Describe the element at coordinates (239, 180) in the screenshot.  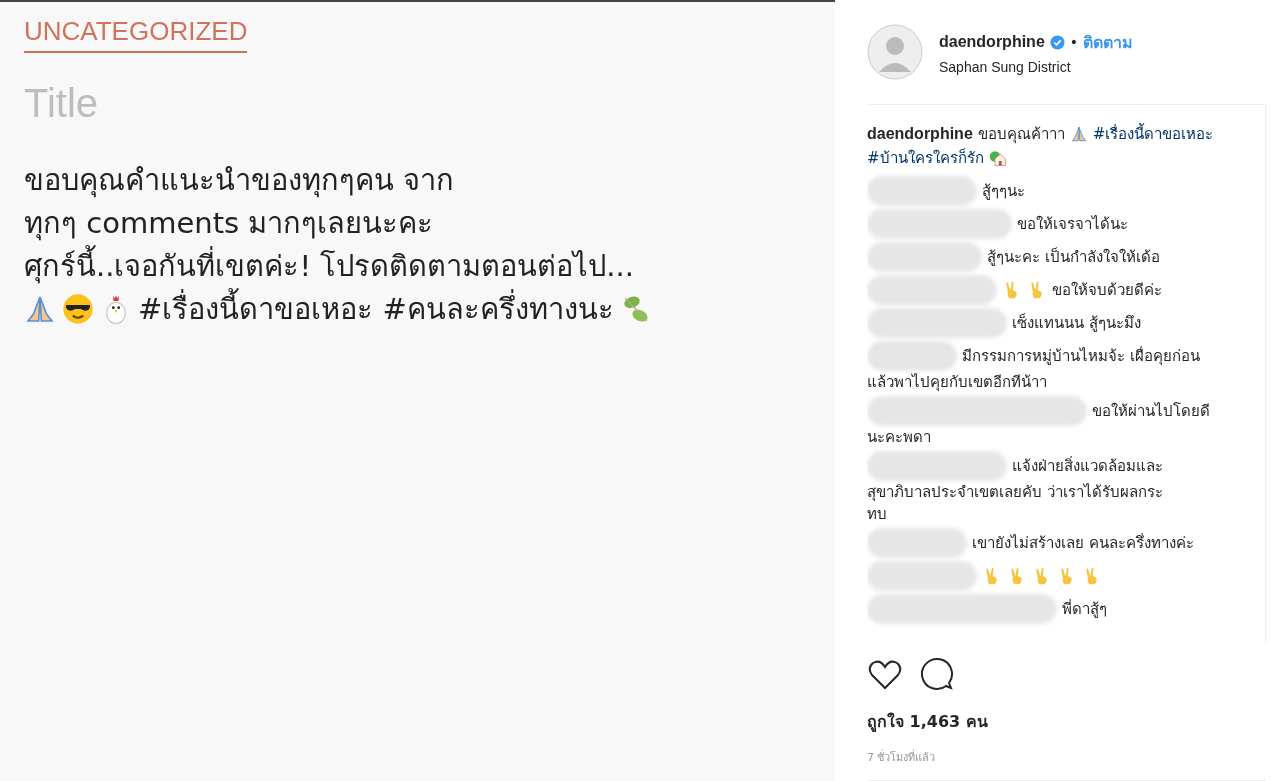
I see `post-text: ขอบคุณคำแนะนำของทุกๆคน จาก` at that location.